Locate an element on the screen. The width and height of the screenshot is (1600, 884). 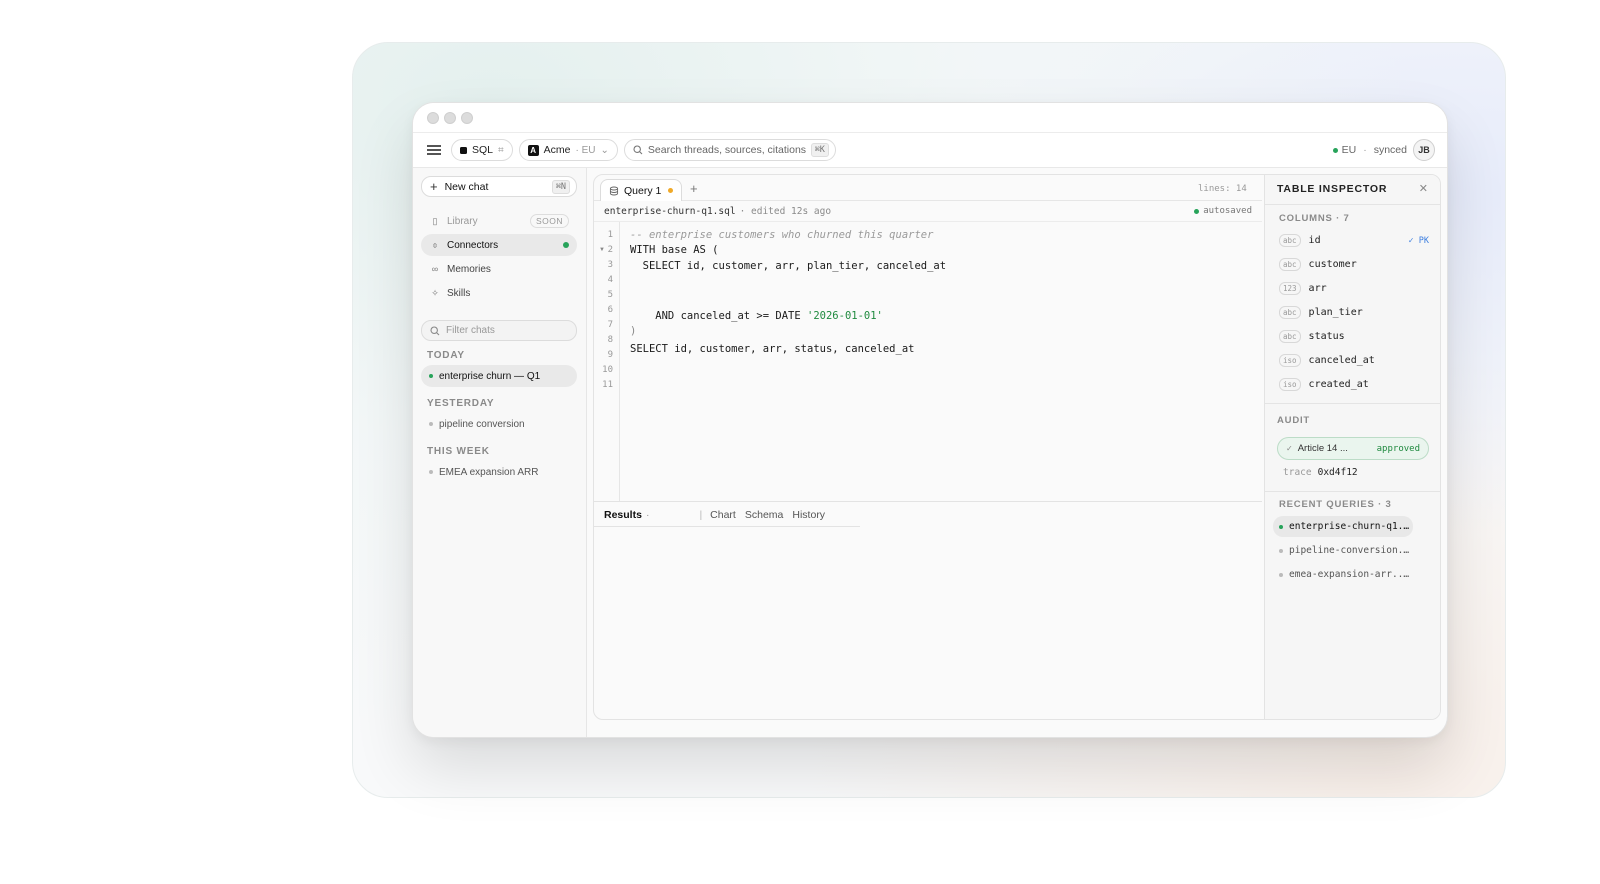
search-input: Search threads, sources, citations ⌘K is located at coordinates (729, 150).